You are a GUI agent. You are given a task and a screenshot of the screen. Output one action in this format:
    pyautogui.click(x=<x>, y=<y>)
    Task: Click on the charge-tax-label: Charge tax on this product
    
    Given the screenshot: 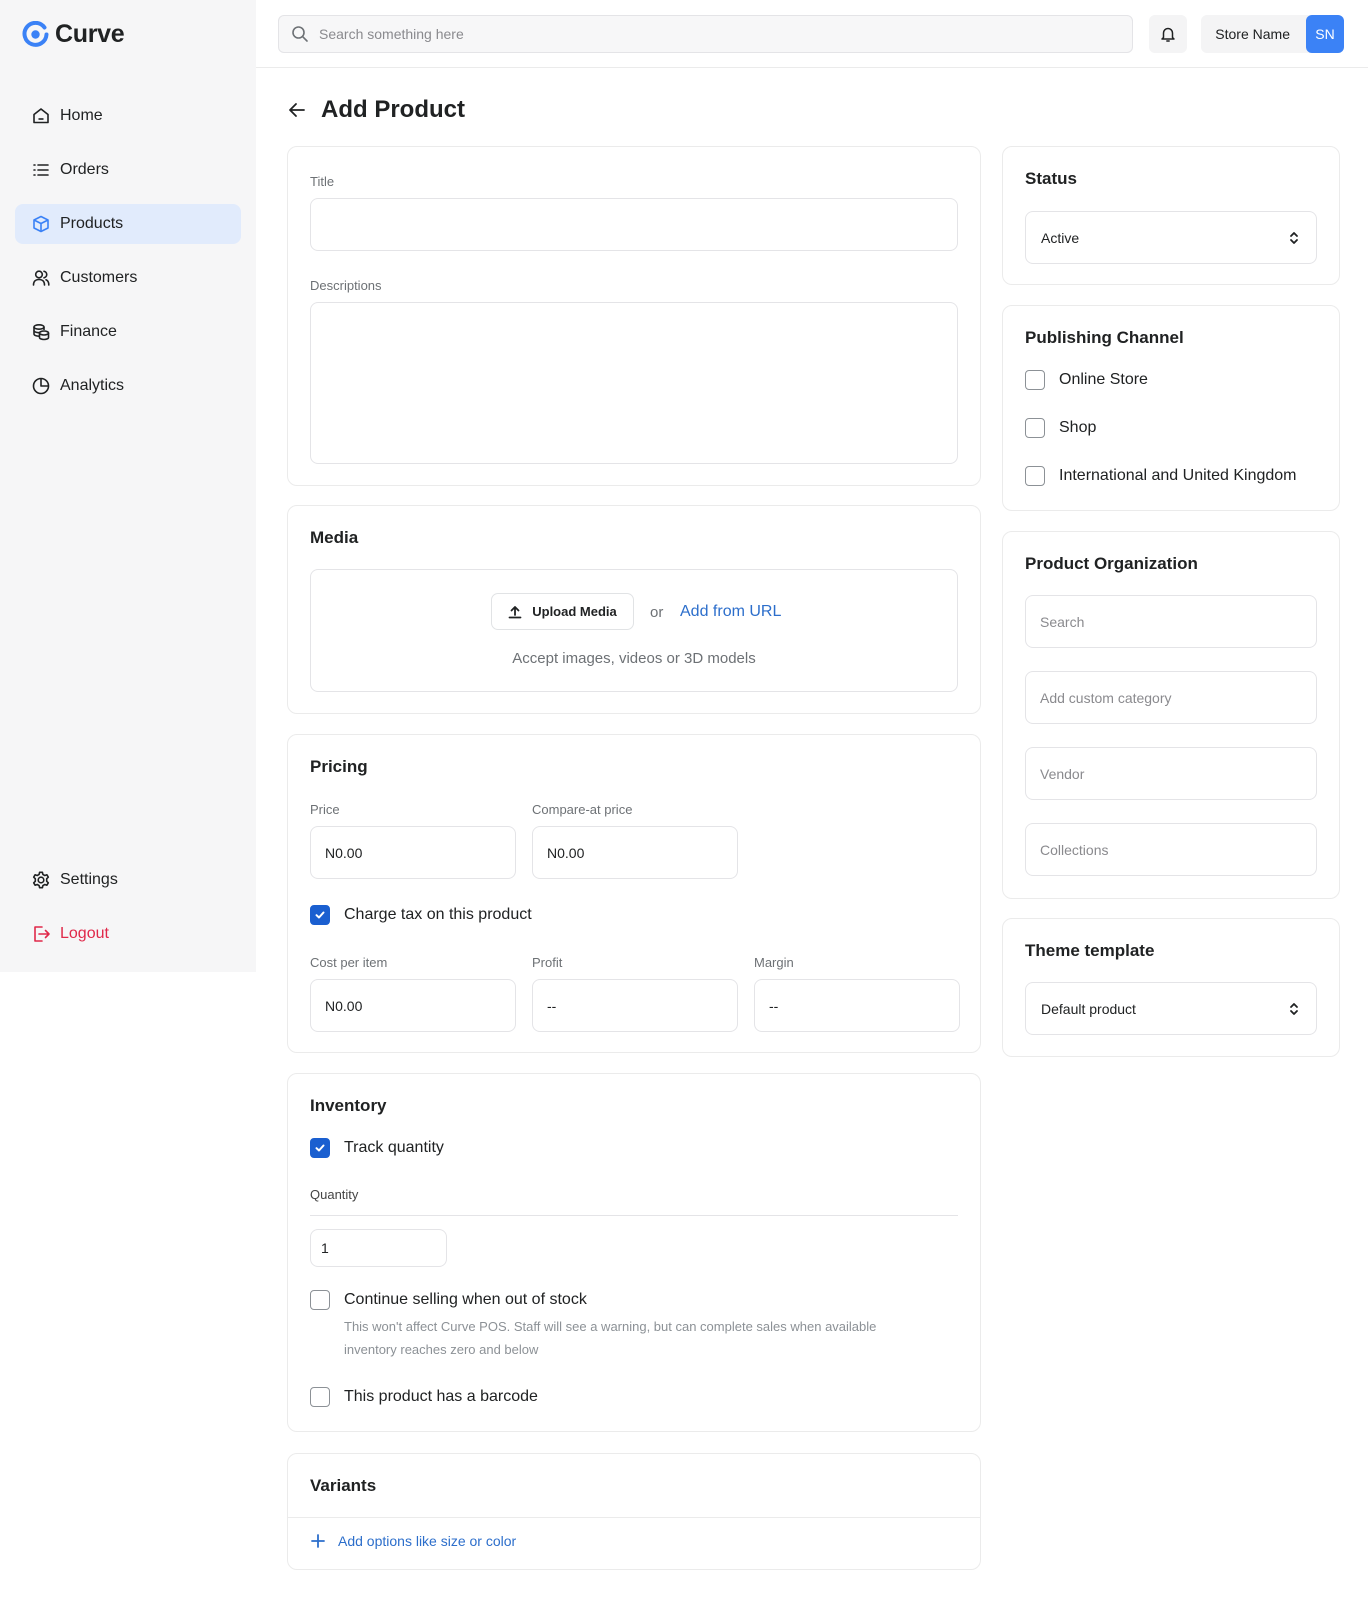 What is the action you would take?
    pyautogui.click(x=438, y=914)
    